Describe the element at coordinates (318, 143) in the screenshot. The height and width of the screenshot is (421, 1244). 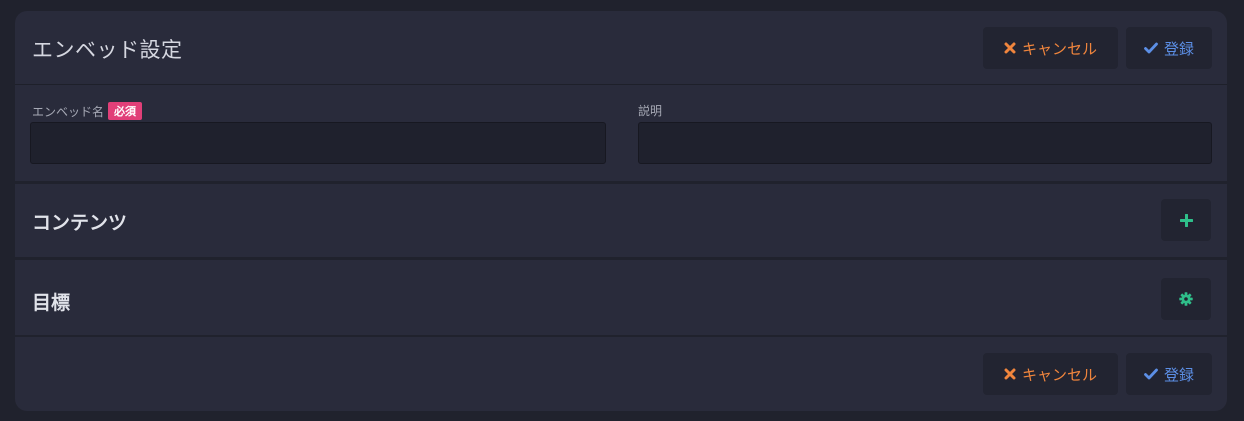
I see `embed-name-input` at that location.